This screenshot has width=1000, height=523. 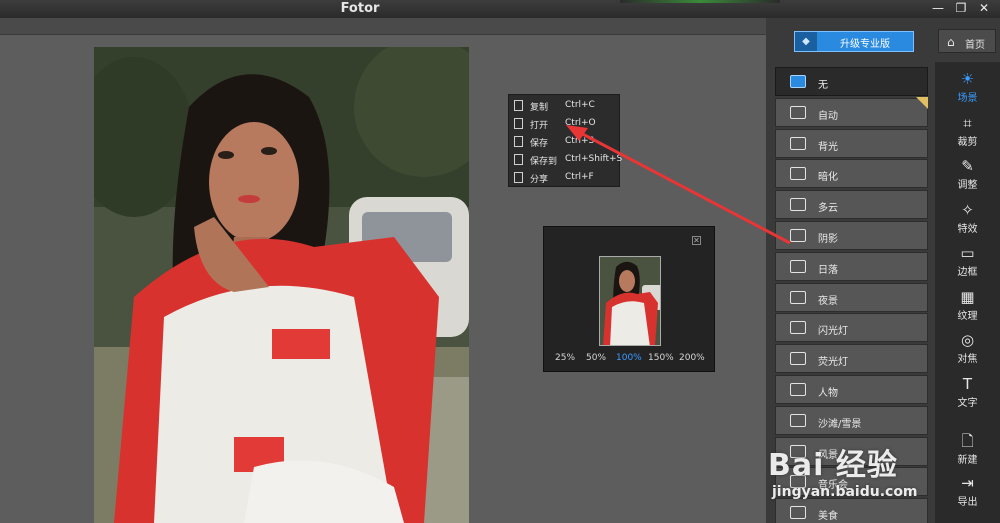 What do you see at coordinates (596, 358) in the screenshot?
I see `zoom-50: 50%` at bounding box center [596, 358].